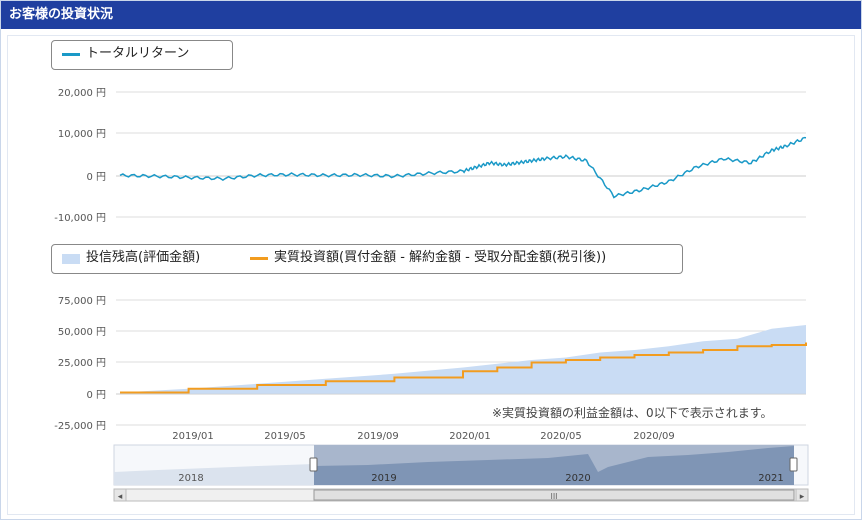  What do you see at coordinates (383, 478) in the screenshot?
I see `navigator-year-label: 2019` at bounding box center [383, 478].